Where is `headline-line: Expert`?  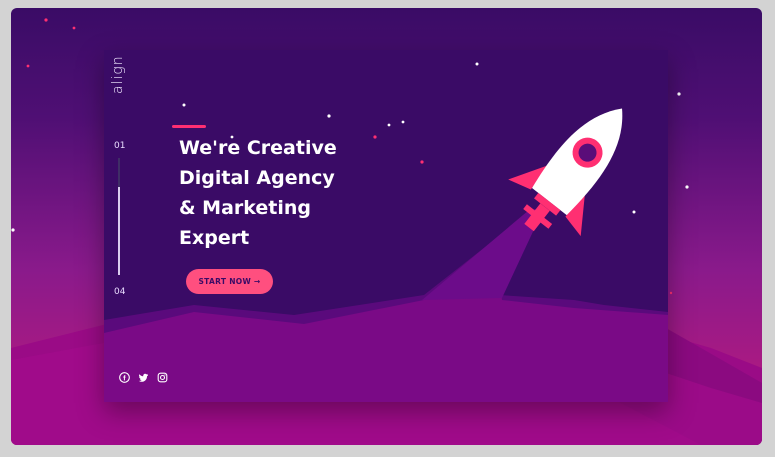
headline-line: Expert is located at coordinates (214, 238).